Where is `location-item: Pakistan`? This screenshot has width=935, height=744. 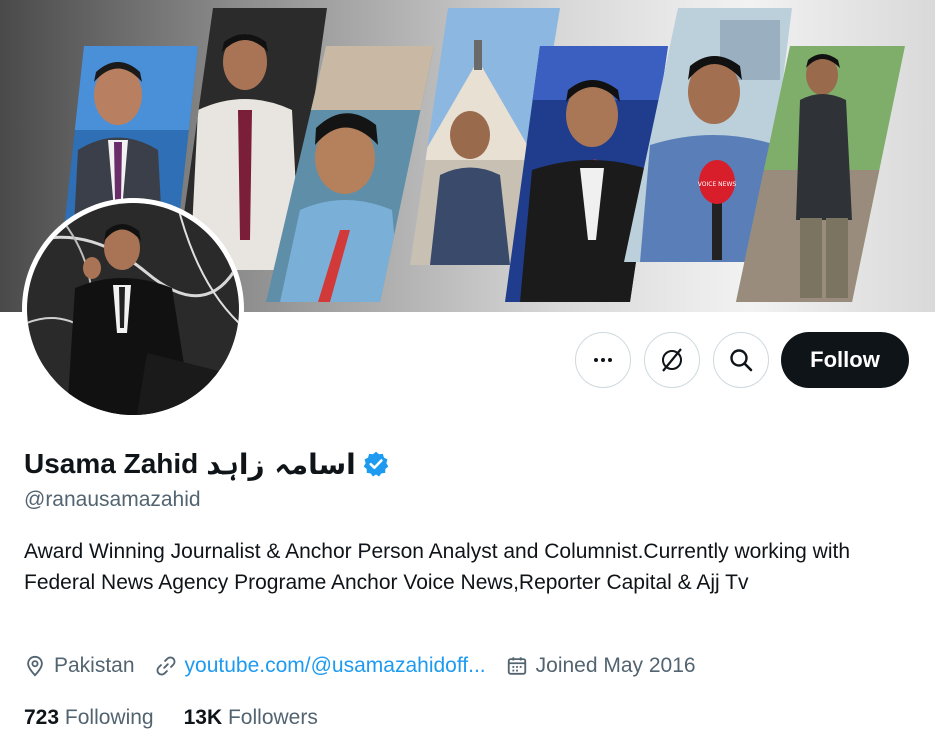
location-item: Pakistan is located at coordinates (79, 666).